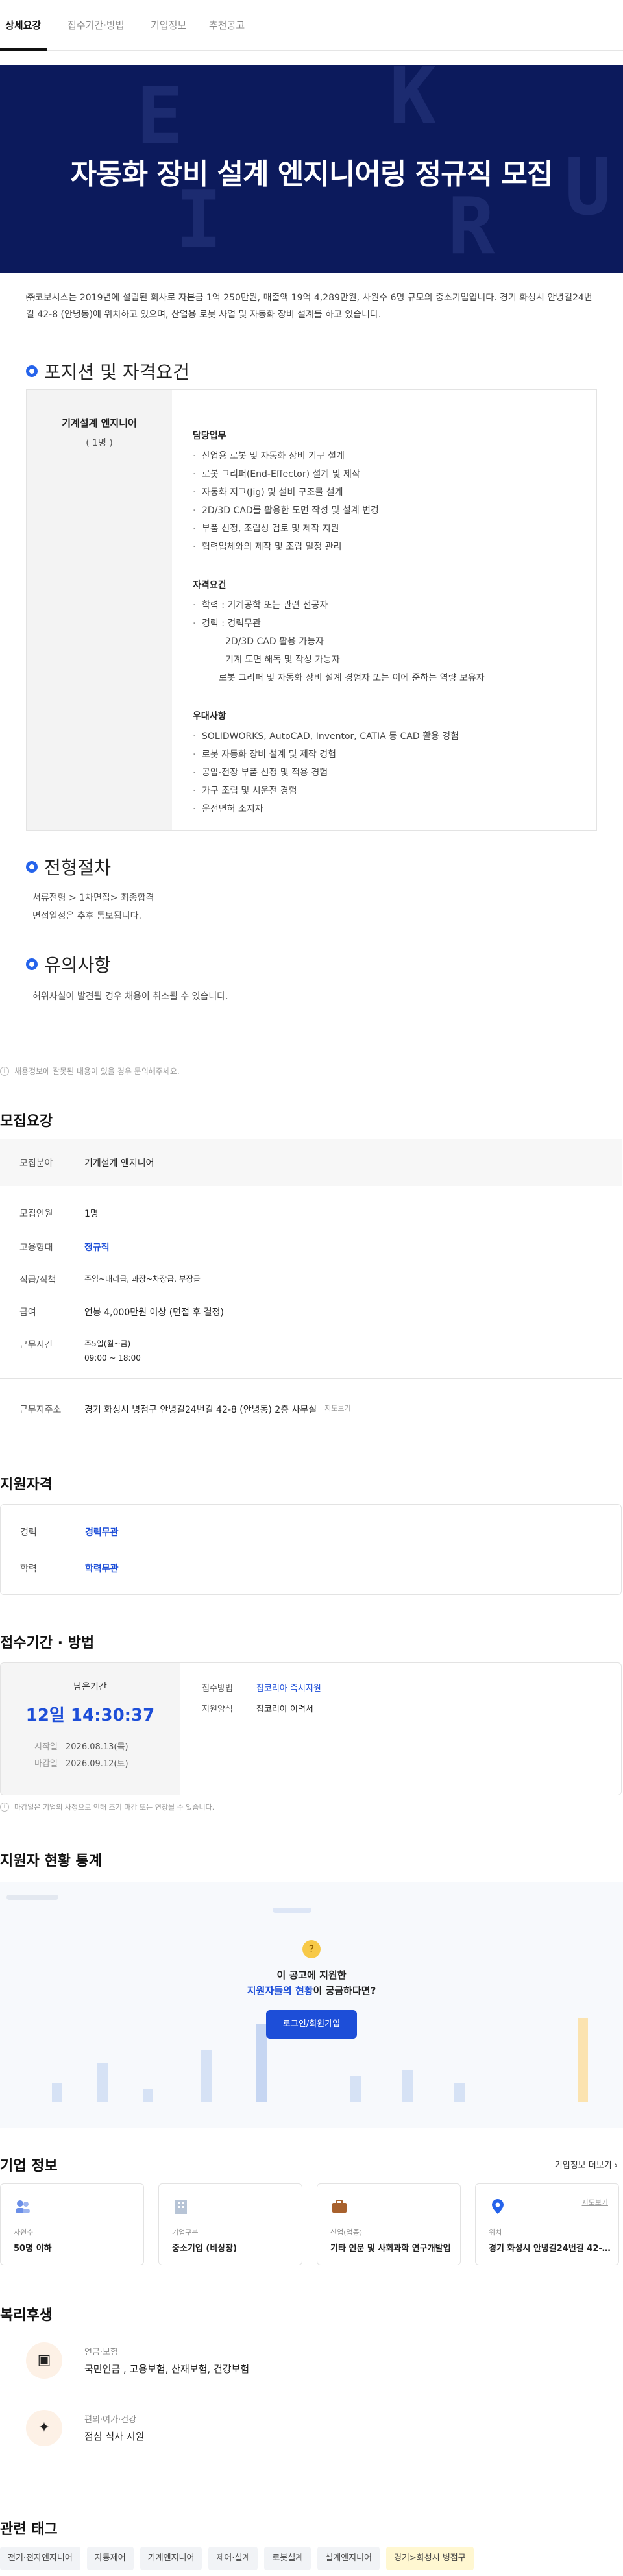 This screenshot has height=2576, width=623. What do you see at coordinates (311, 1549) in the screenshot?
I see `qualification-card: 경력 경력무관 학력 학력무관` at bounding box center [311, 1549].